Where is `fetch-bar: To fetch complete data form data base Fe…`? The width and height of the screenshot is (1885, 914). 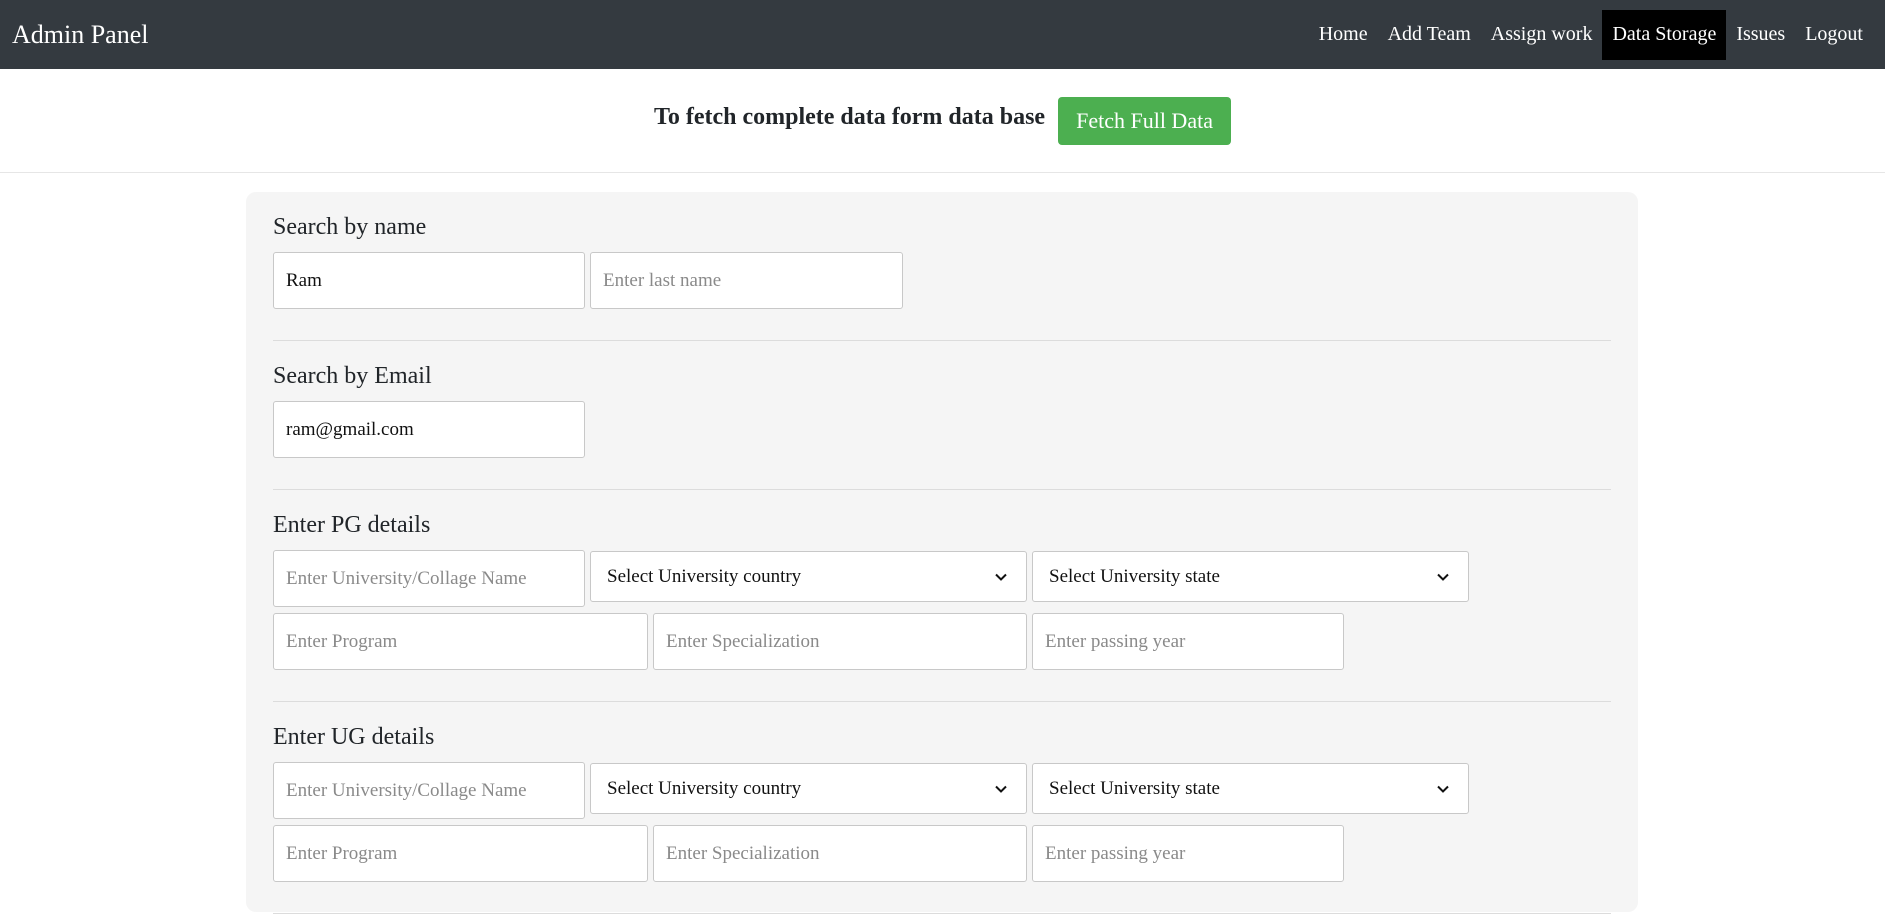
fetch-bar: To fetch complete data form data base Fe… is located at coordinates (942, 121).